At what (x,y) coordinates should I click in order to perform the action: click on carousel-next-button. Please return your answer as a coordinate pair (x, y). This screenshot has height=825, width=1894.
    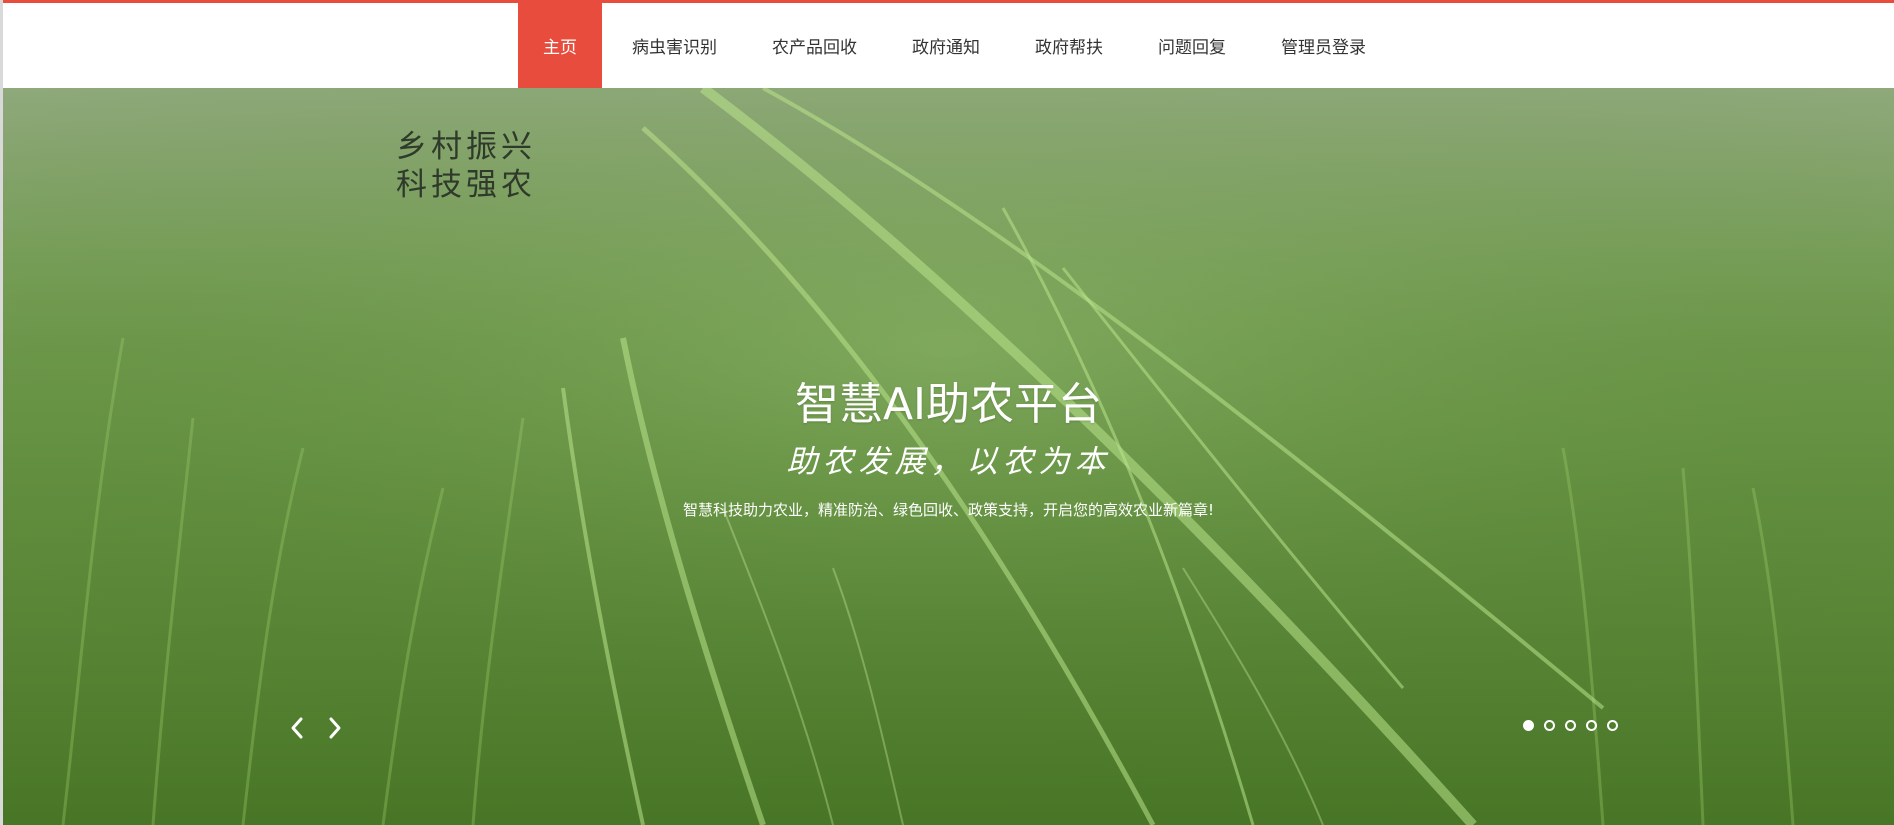
    Looking at the image, I should click on (335, 728).